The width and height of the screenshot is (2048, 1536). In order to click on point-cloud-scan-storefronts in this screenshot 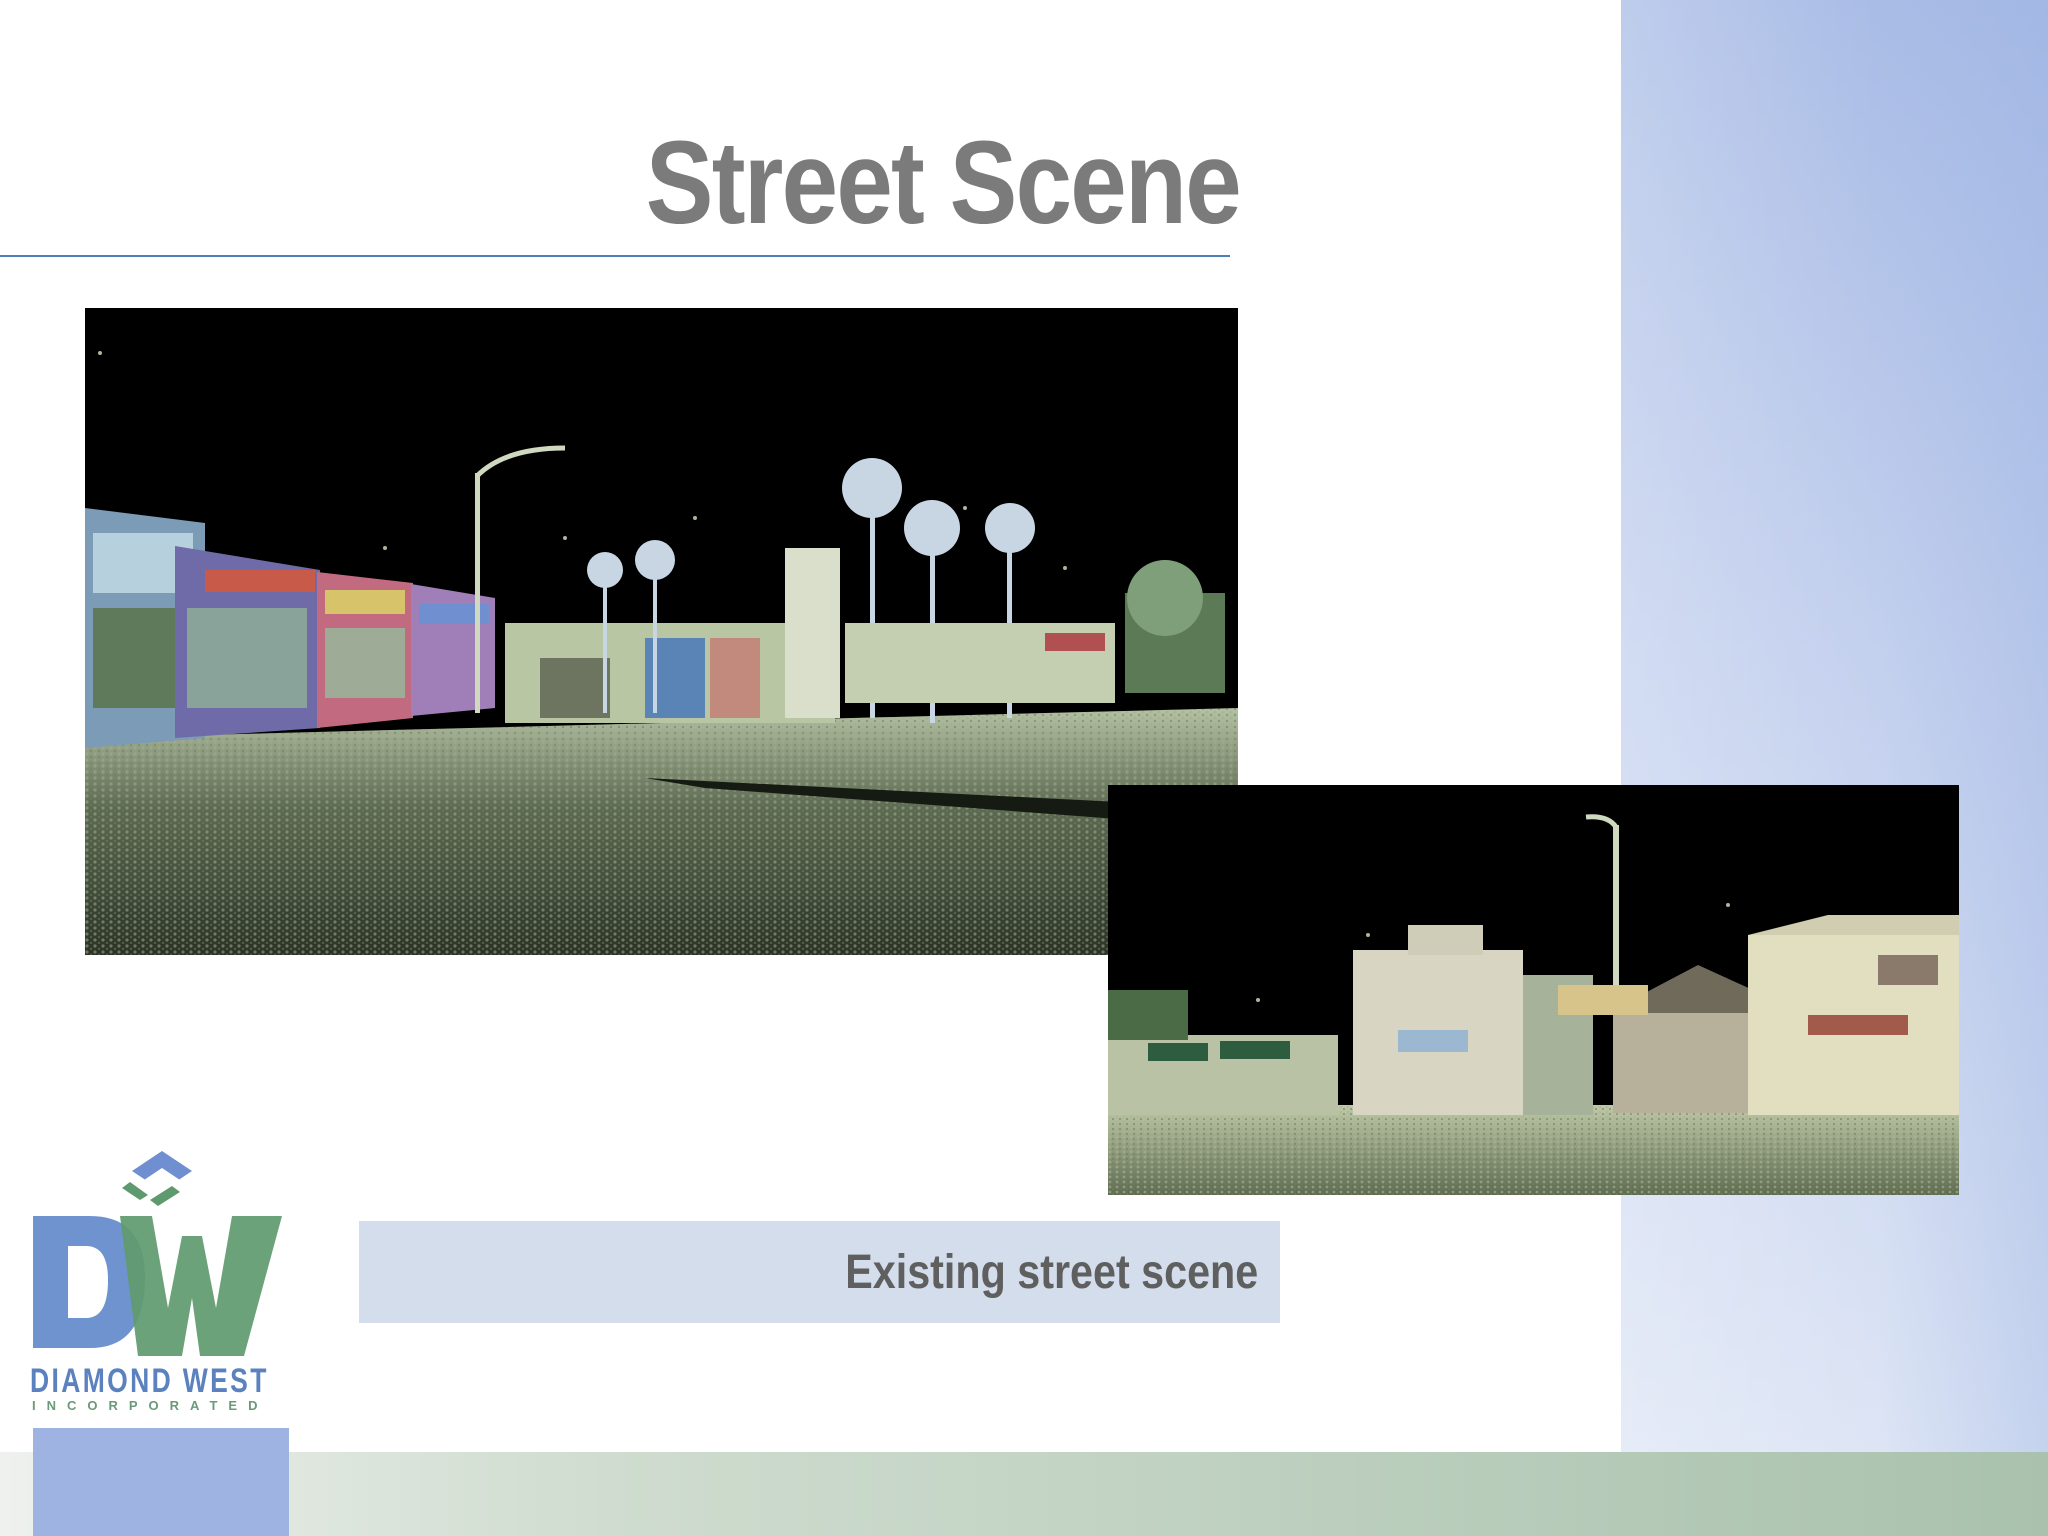, I will do `click(1533, 990)`.